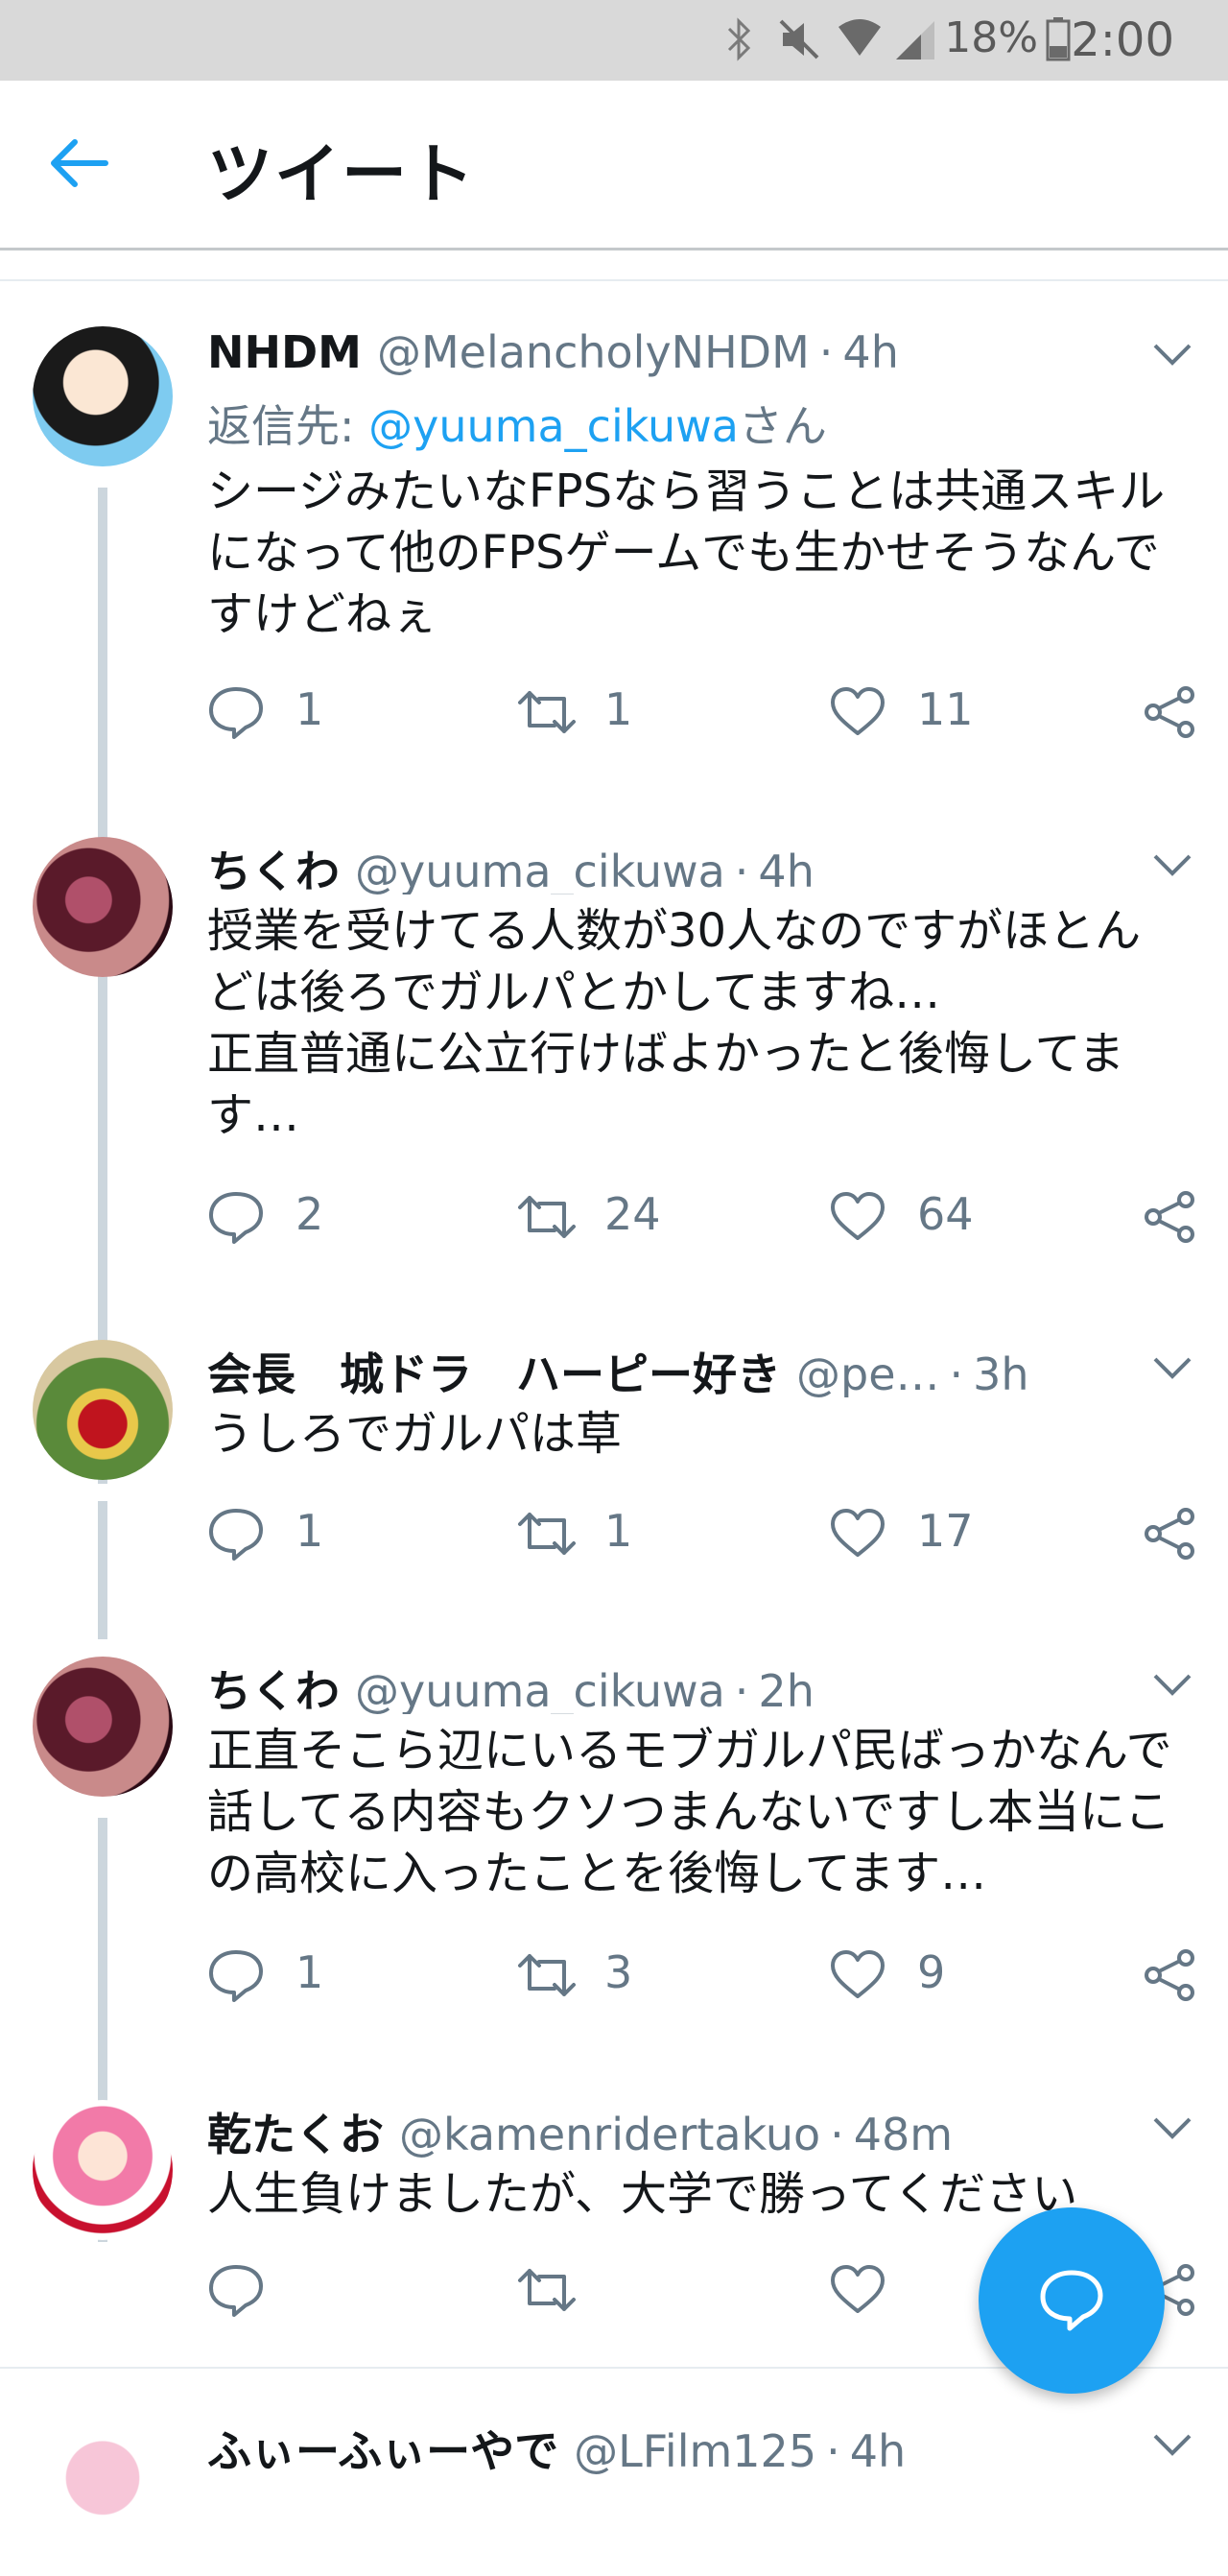 The width and height of the screenshot is (1228, 2576). What do you see at coordinates (309, 1214) in the screenshot?
I see `reply-count: 2` at bounding box center [309, 1214].